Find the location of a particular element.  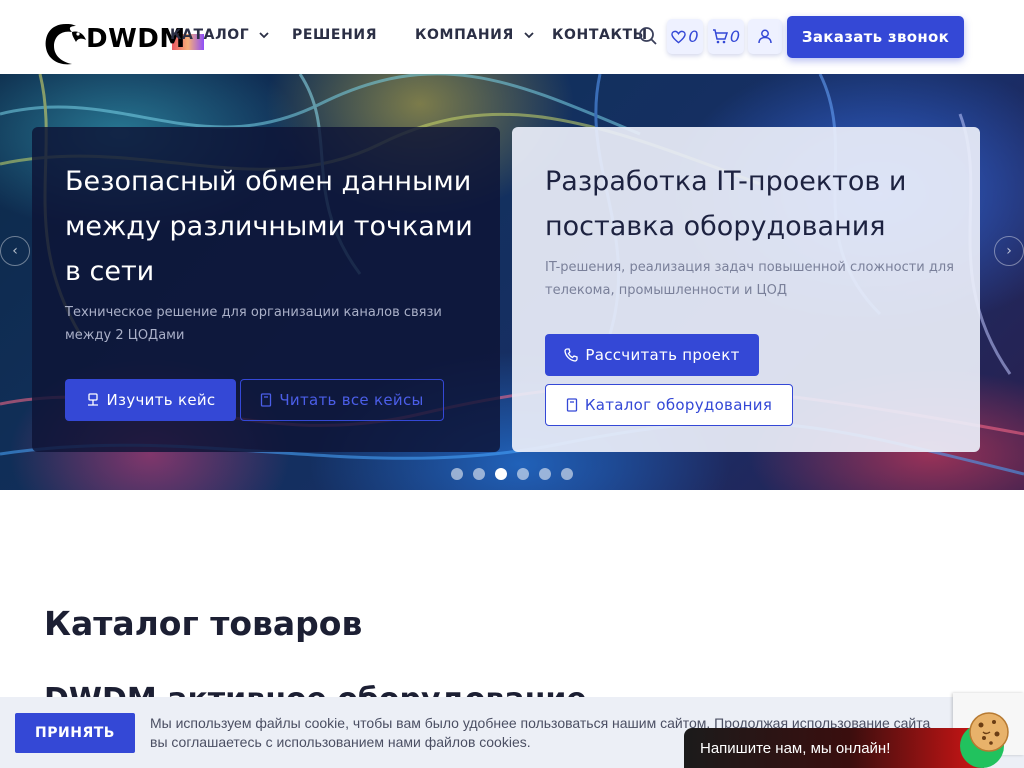

nav-item-catalog: КАТАЛОГ is located at coordinates (220, 35).